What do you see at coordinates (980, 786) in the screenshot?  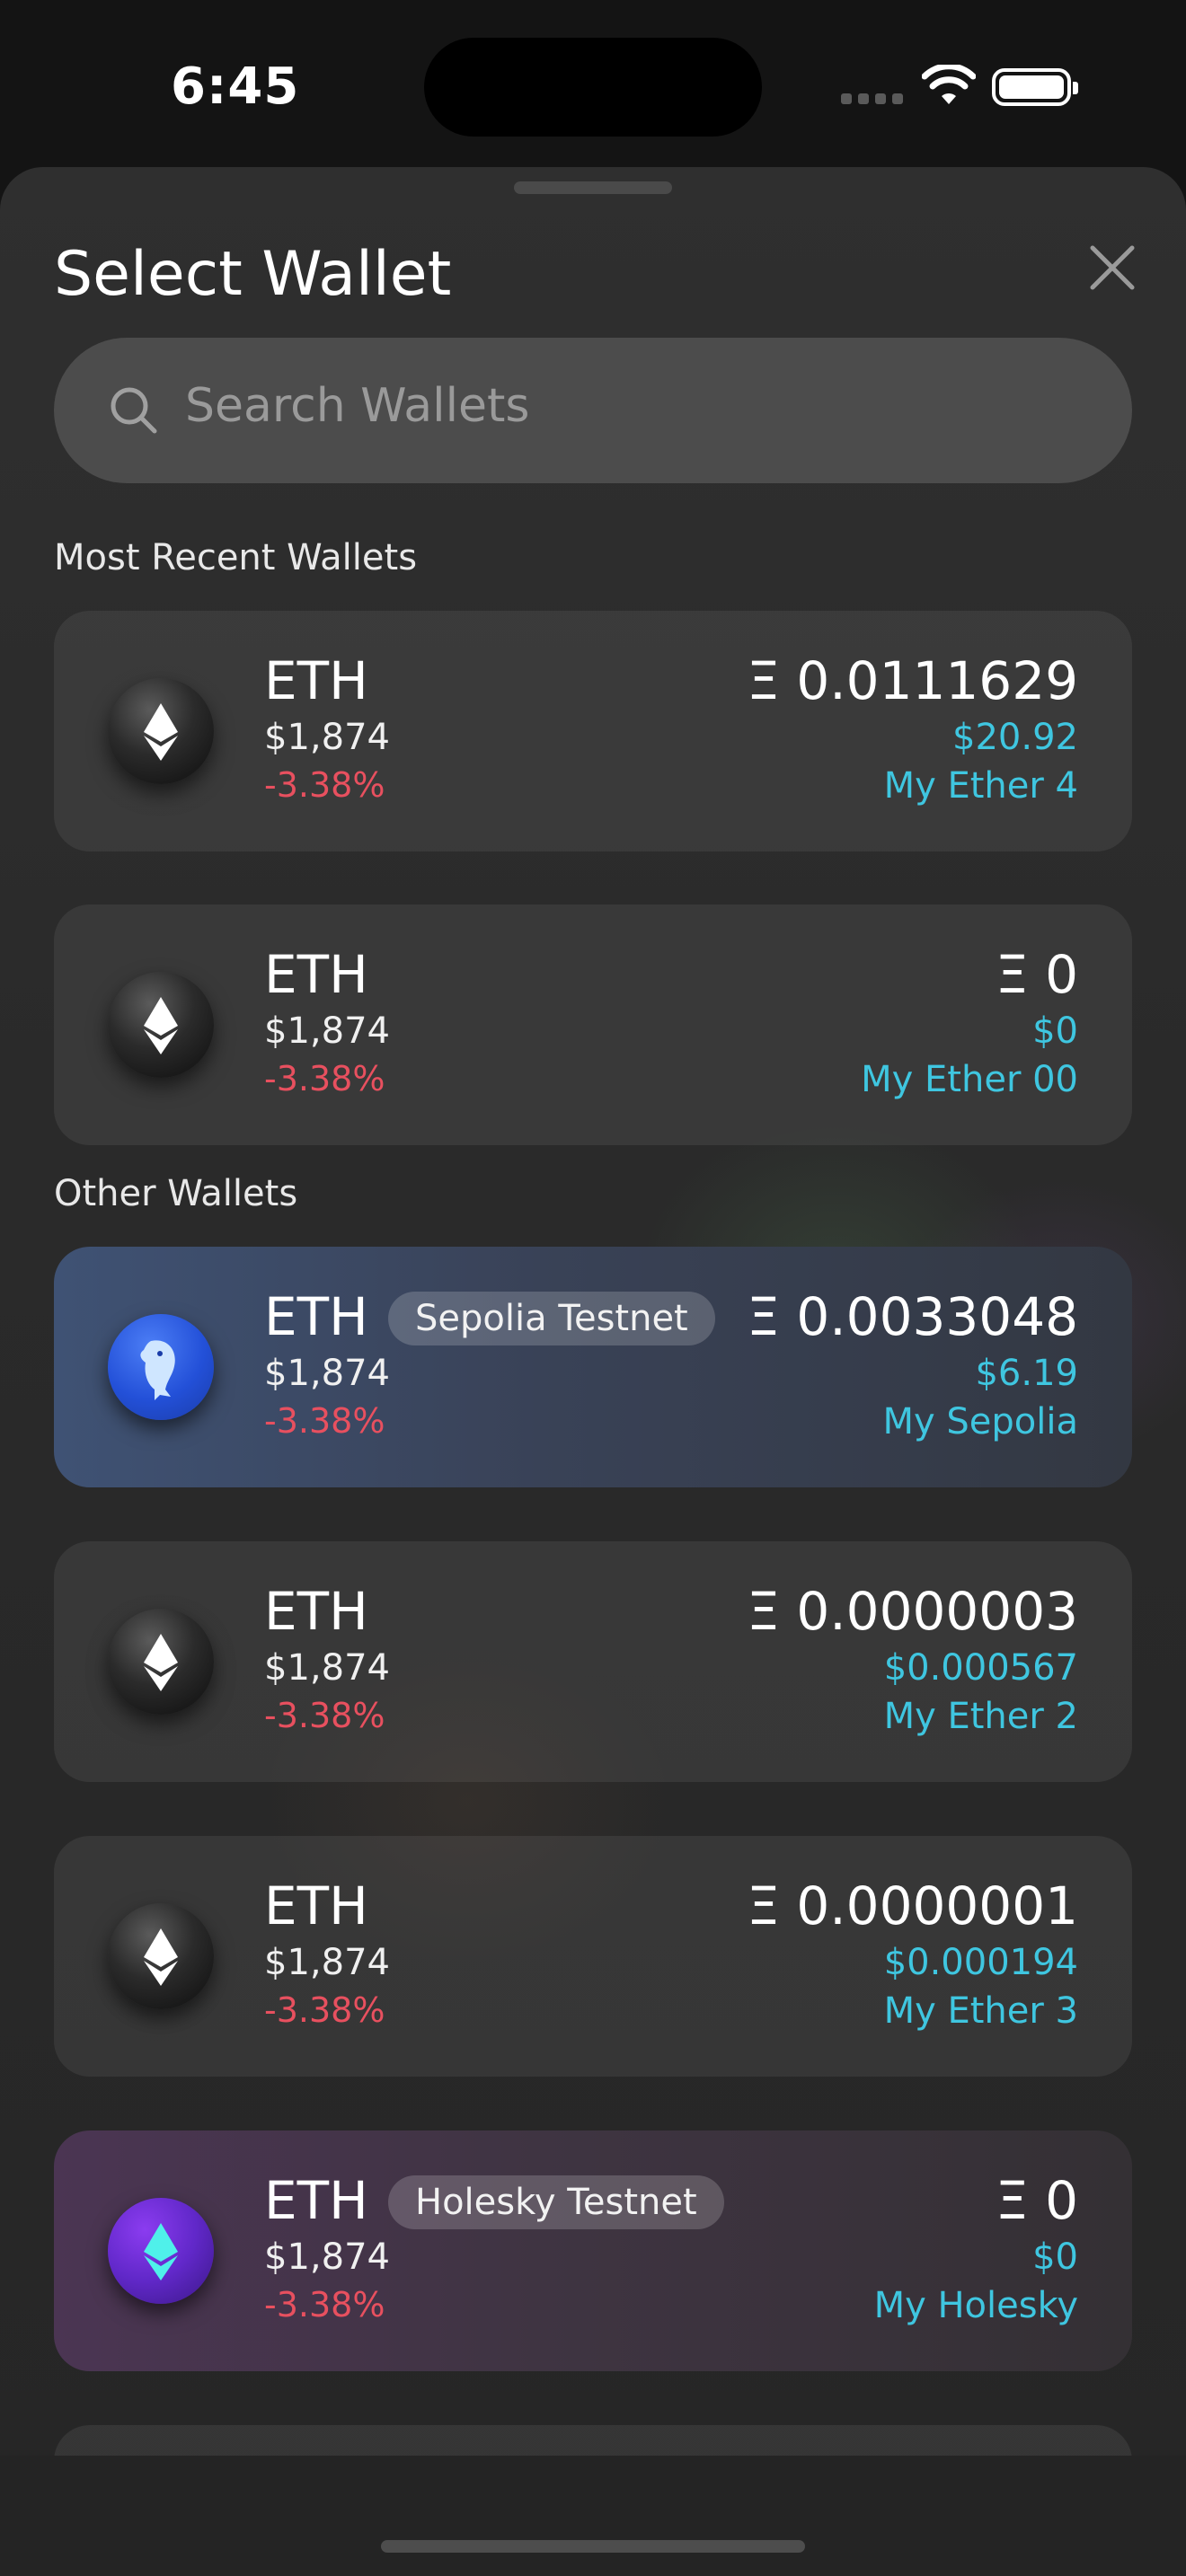 I see `wallet-name: My Ether 4` at bounding box center [980, 786].